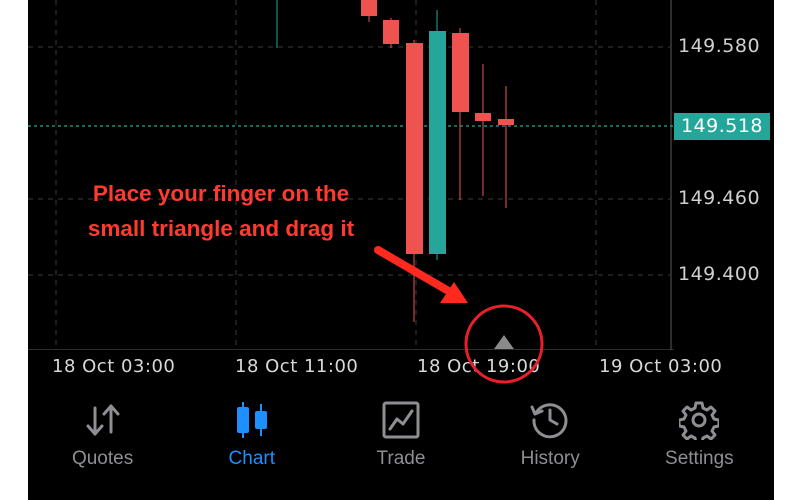 This screenshot has width=800, height=500. Describe the element at coordinates (719, 198) in the screenshot. I see `price-label: 149.460` at that location.